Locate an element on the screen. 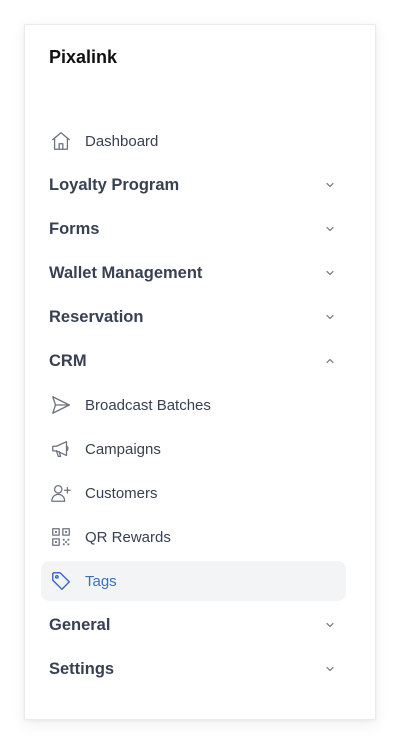  sidebar-item-label: Dashboard is located at coordinates (122, 141).